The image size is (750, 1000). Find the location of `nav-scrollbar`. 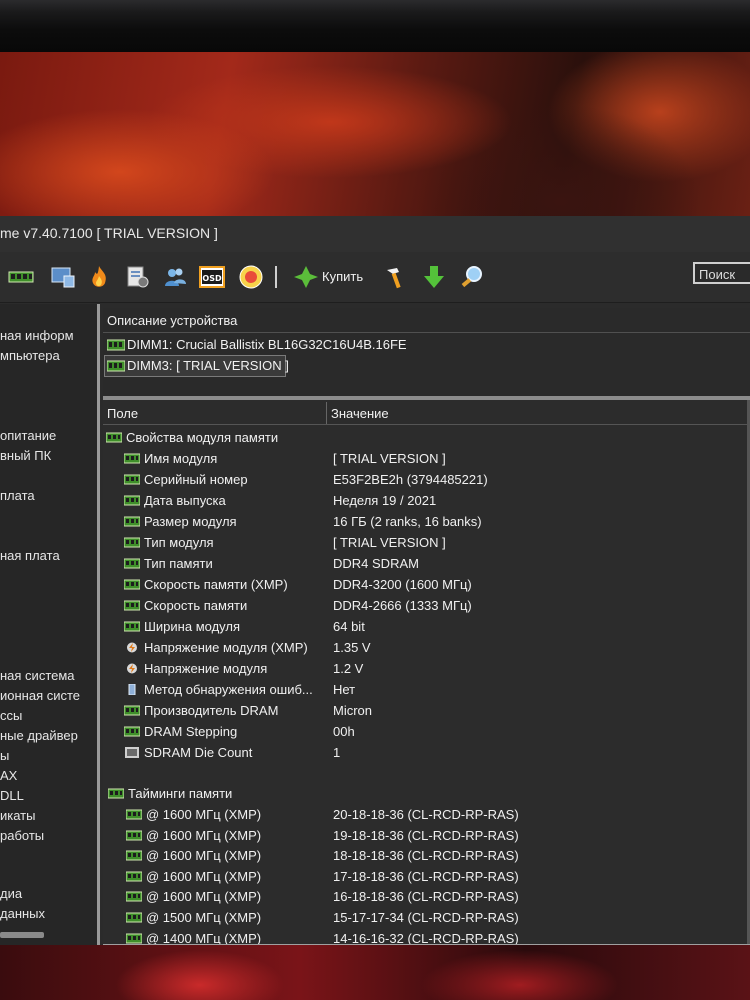

nav-scrollbar is located at coordinates (22, 935).